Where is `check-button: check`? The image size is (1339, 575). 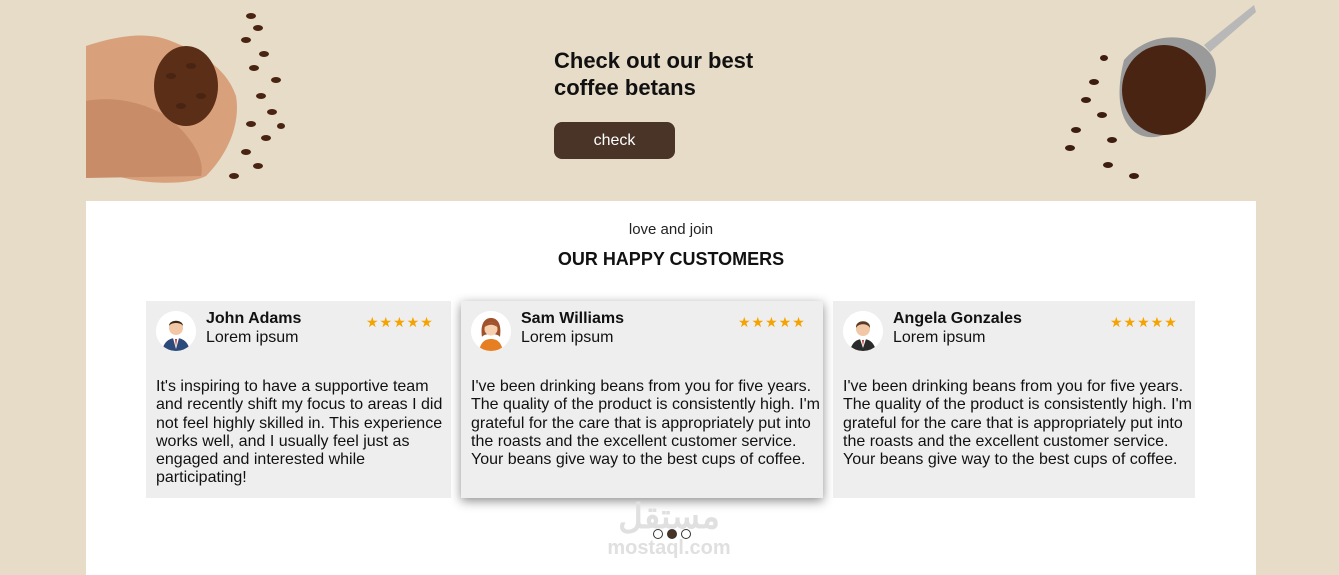
check-button: check is located at coordinates (614, 140).